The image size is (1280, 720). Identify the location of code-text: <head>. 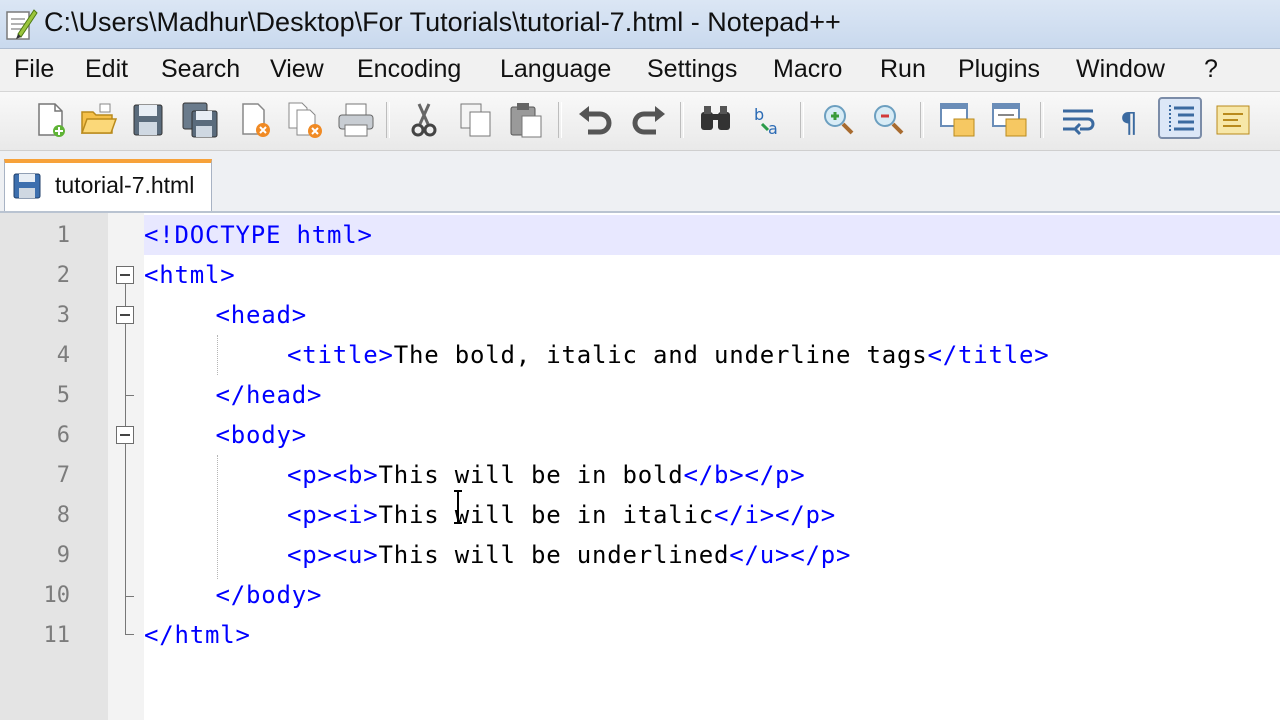
(262, 315).